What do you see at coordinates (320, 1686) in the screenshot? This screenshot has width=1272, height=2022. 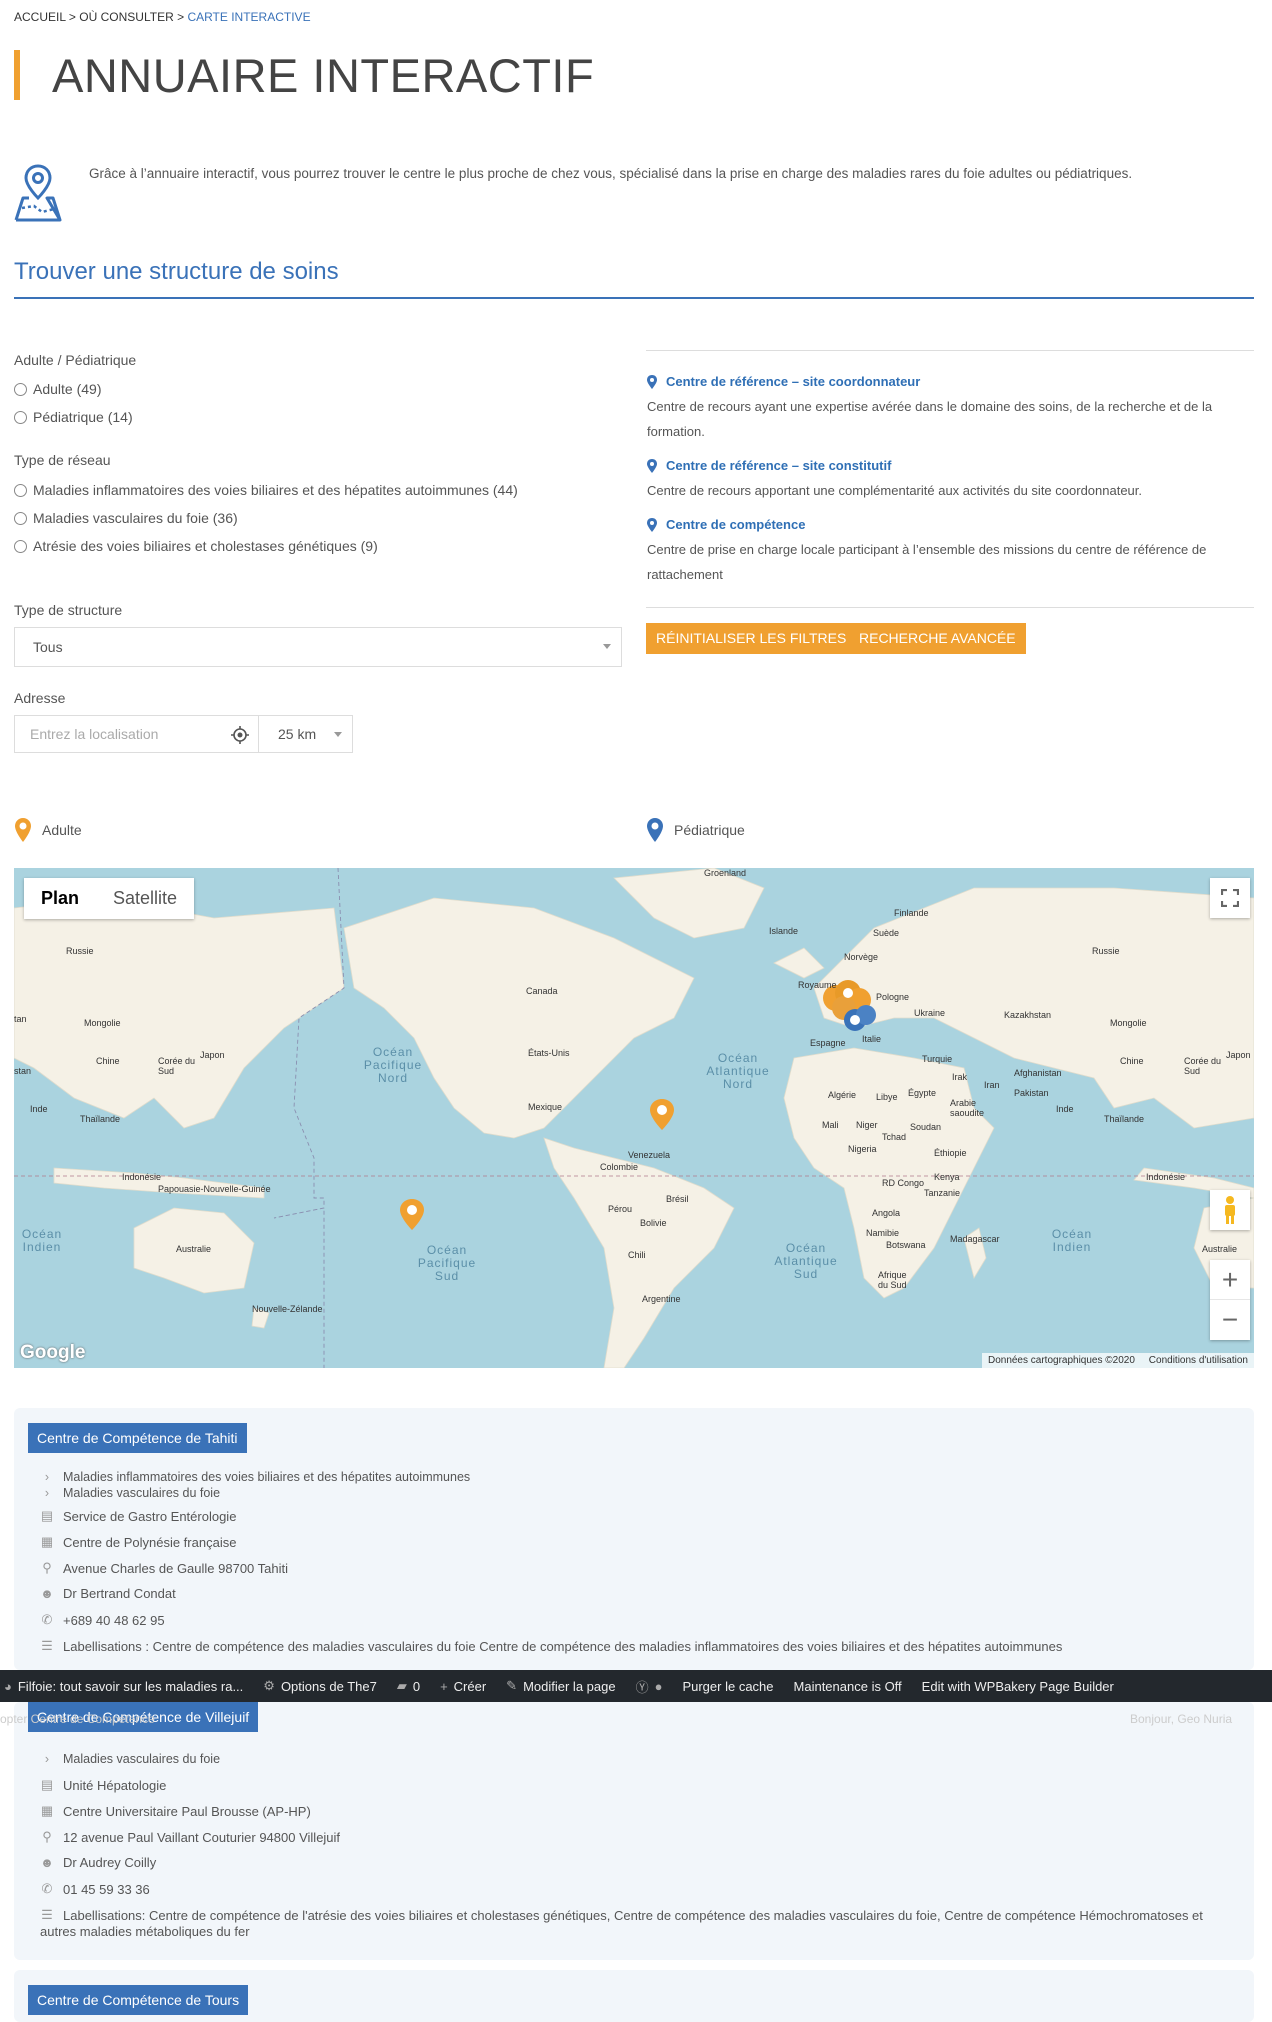 I see `wp-theme-options: ⚙ Options de The7` at bounding box center [320, 1686].